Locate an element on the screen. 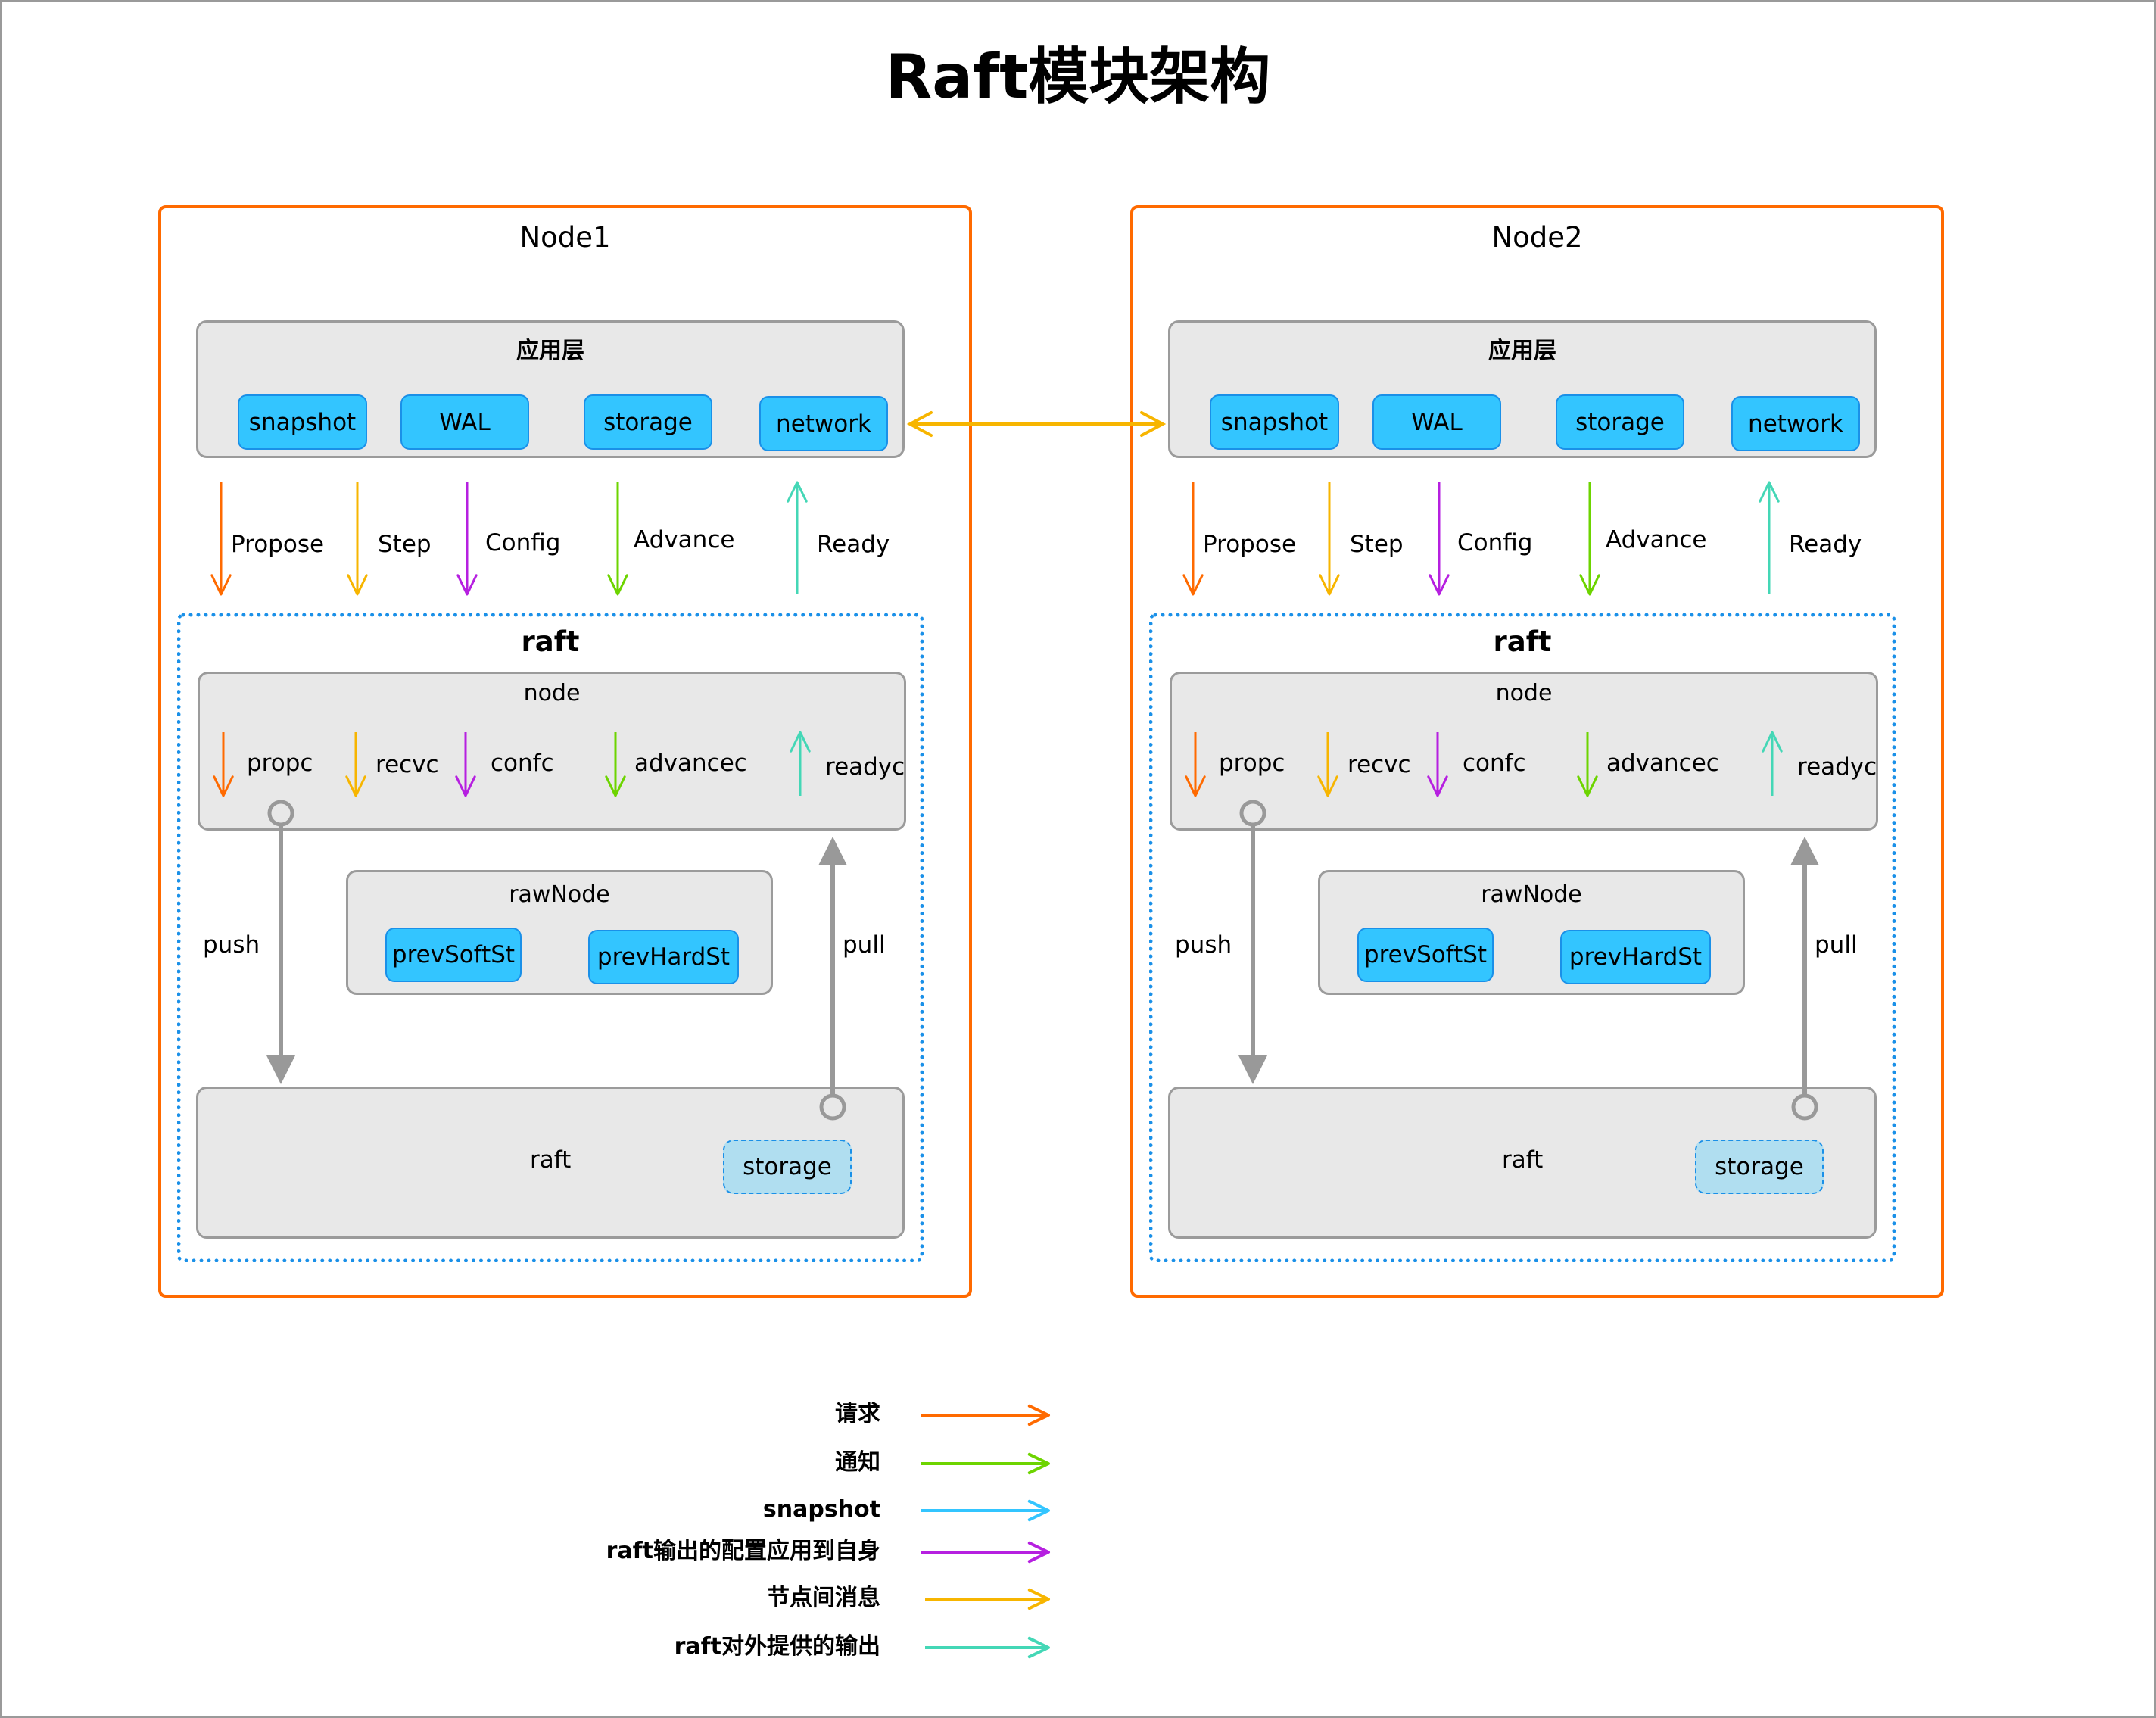 The height and width of the screenshot is (1718, 2156). node2-raft-storage-chip: storage is located at coordinates (1759, 1167).